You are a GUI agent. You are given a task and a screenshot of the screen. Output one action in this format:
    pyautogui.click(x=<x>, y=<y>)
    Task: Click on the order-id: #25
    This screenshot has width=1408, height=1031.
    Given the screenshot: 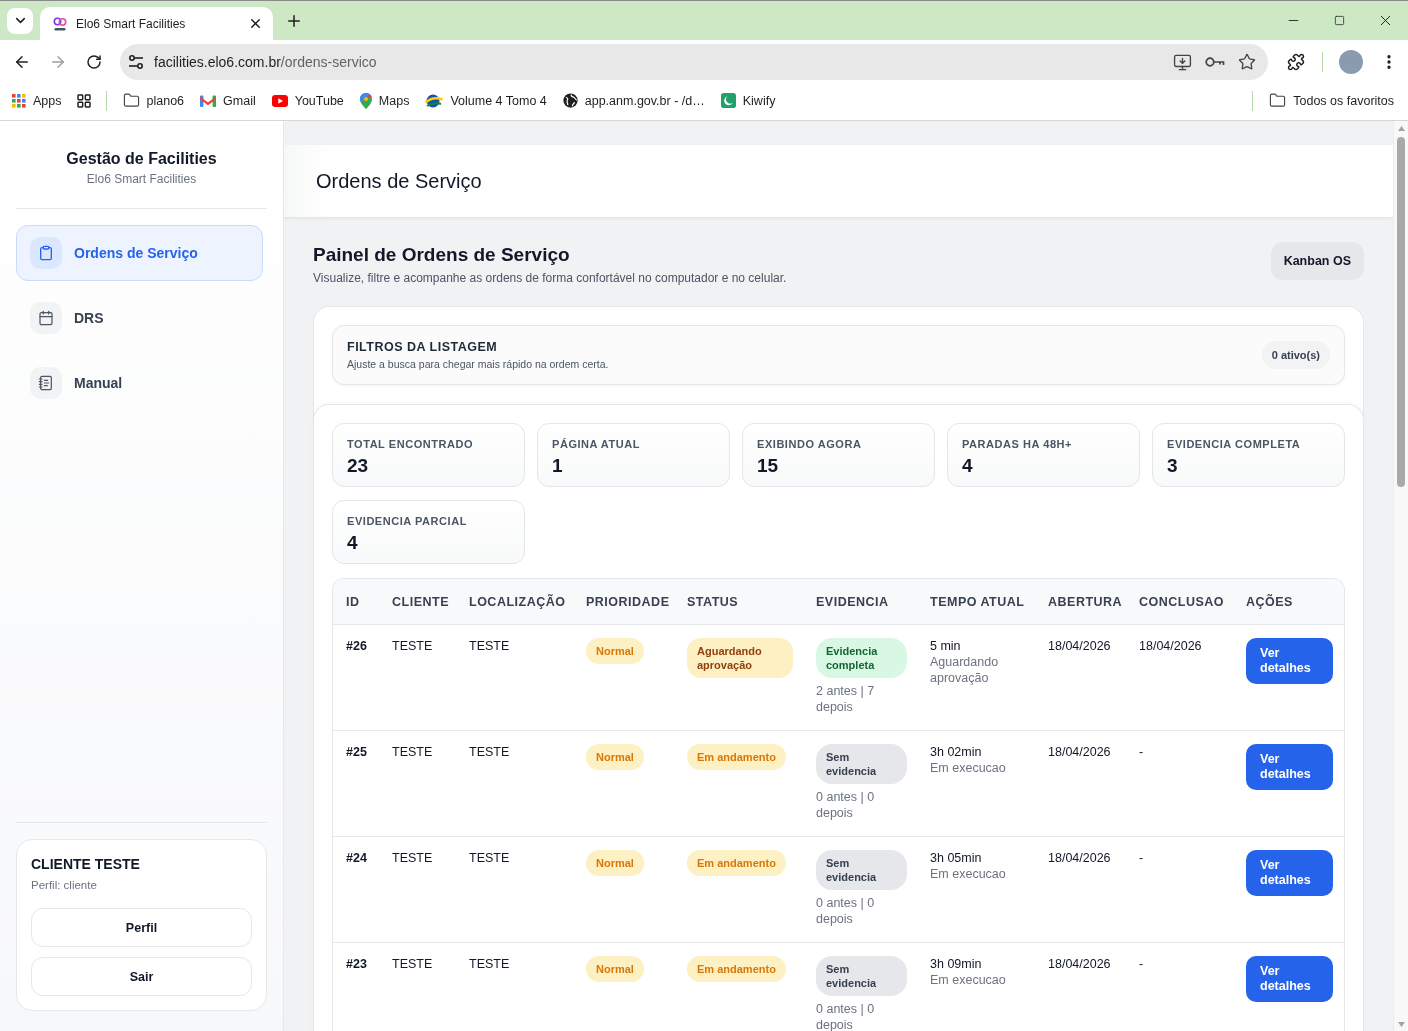 What is the action you would take?
    pyautogui.click(x=356, y=752)
    